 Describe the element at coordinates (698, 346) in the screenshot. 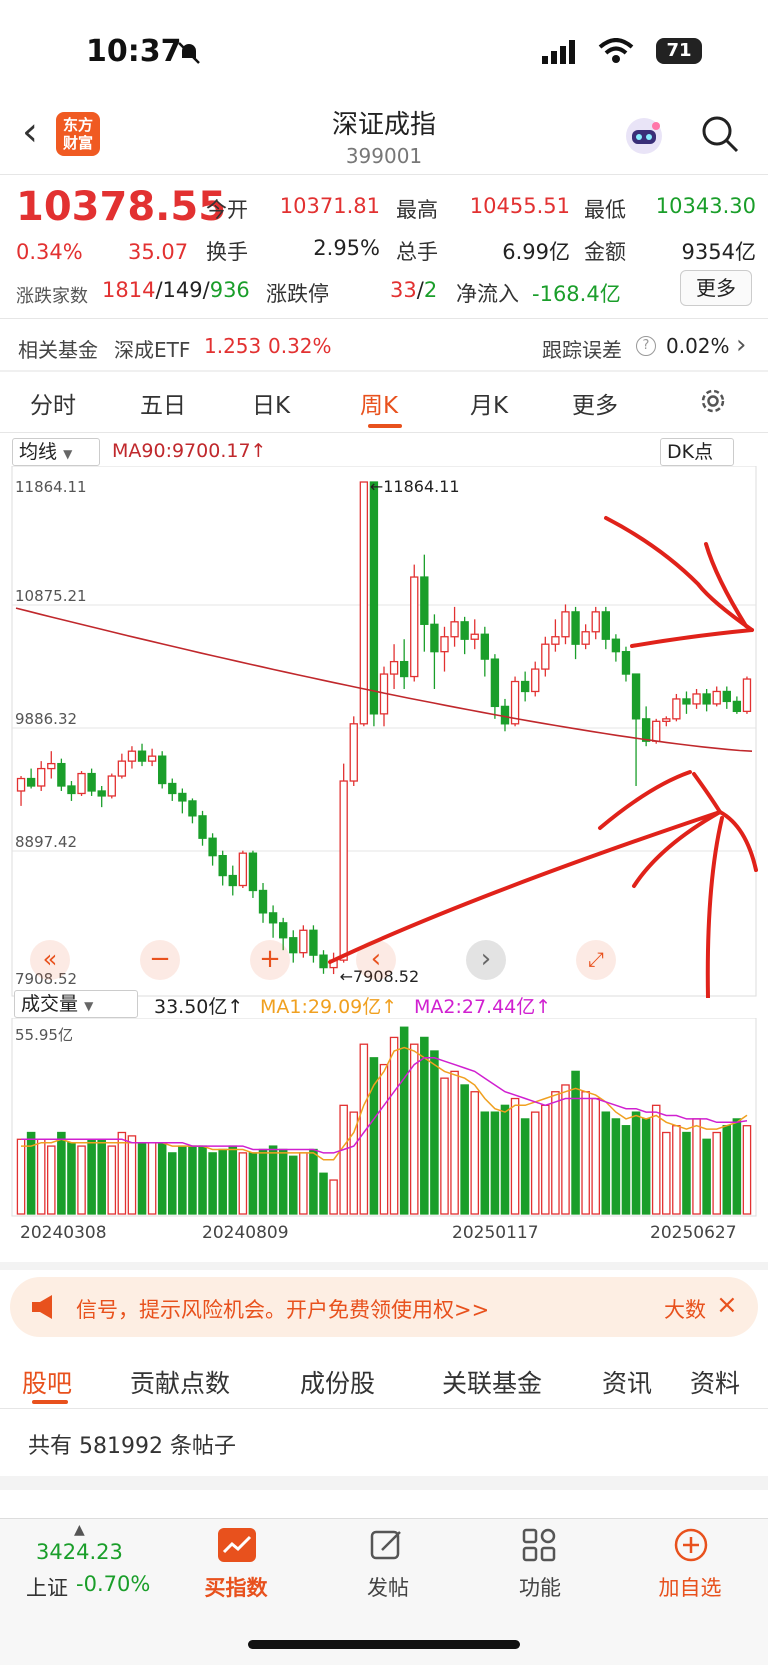

I see `track-error-value: 0.02%` at that location.